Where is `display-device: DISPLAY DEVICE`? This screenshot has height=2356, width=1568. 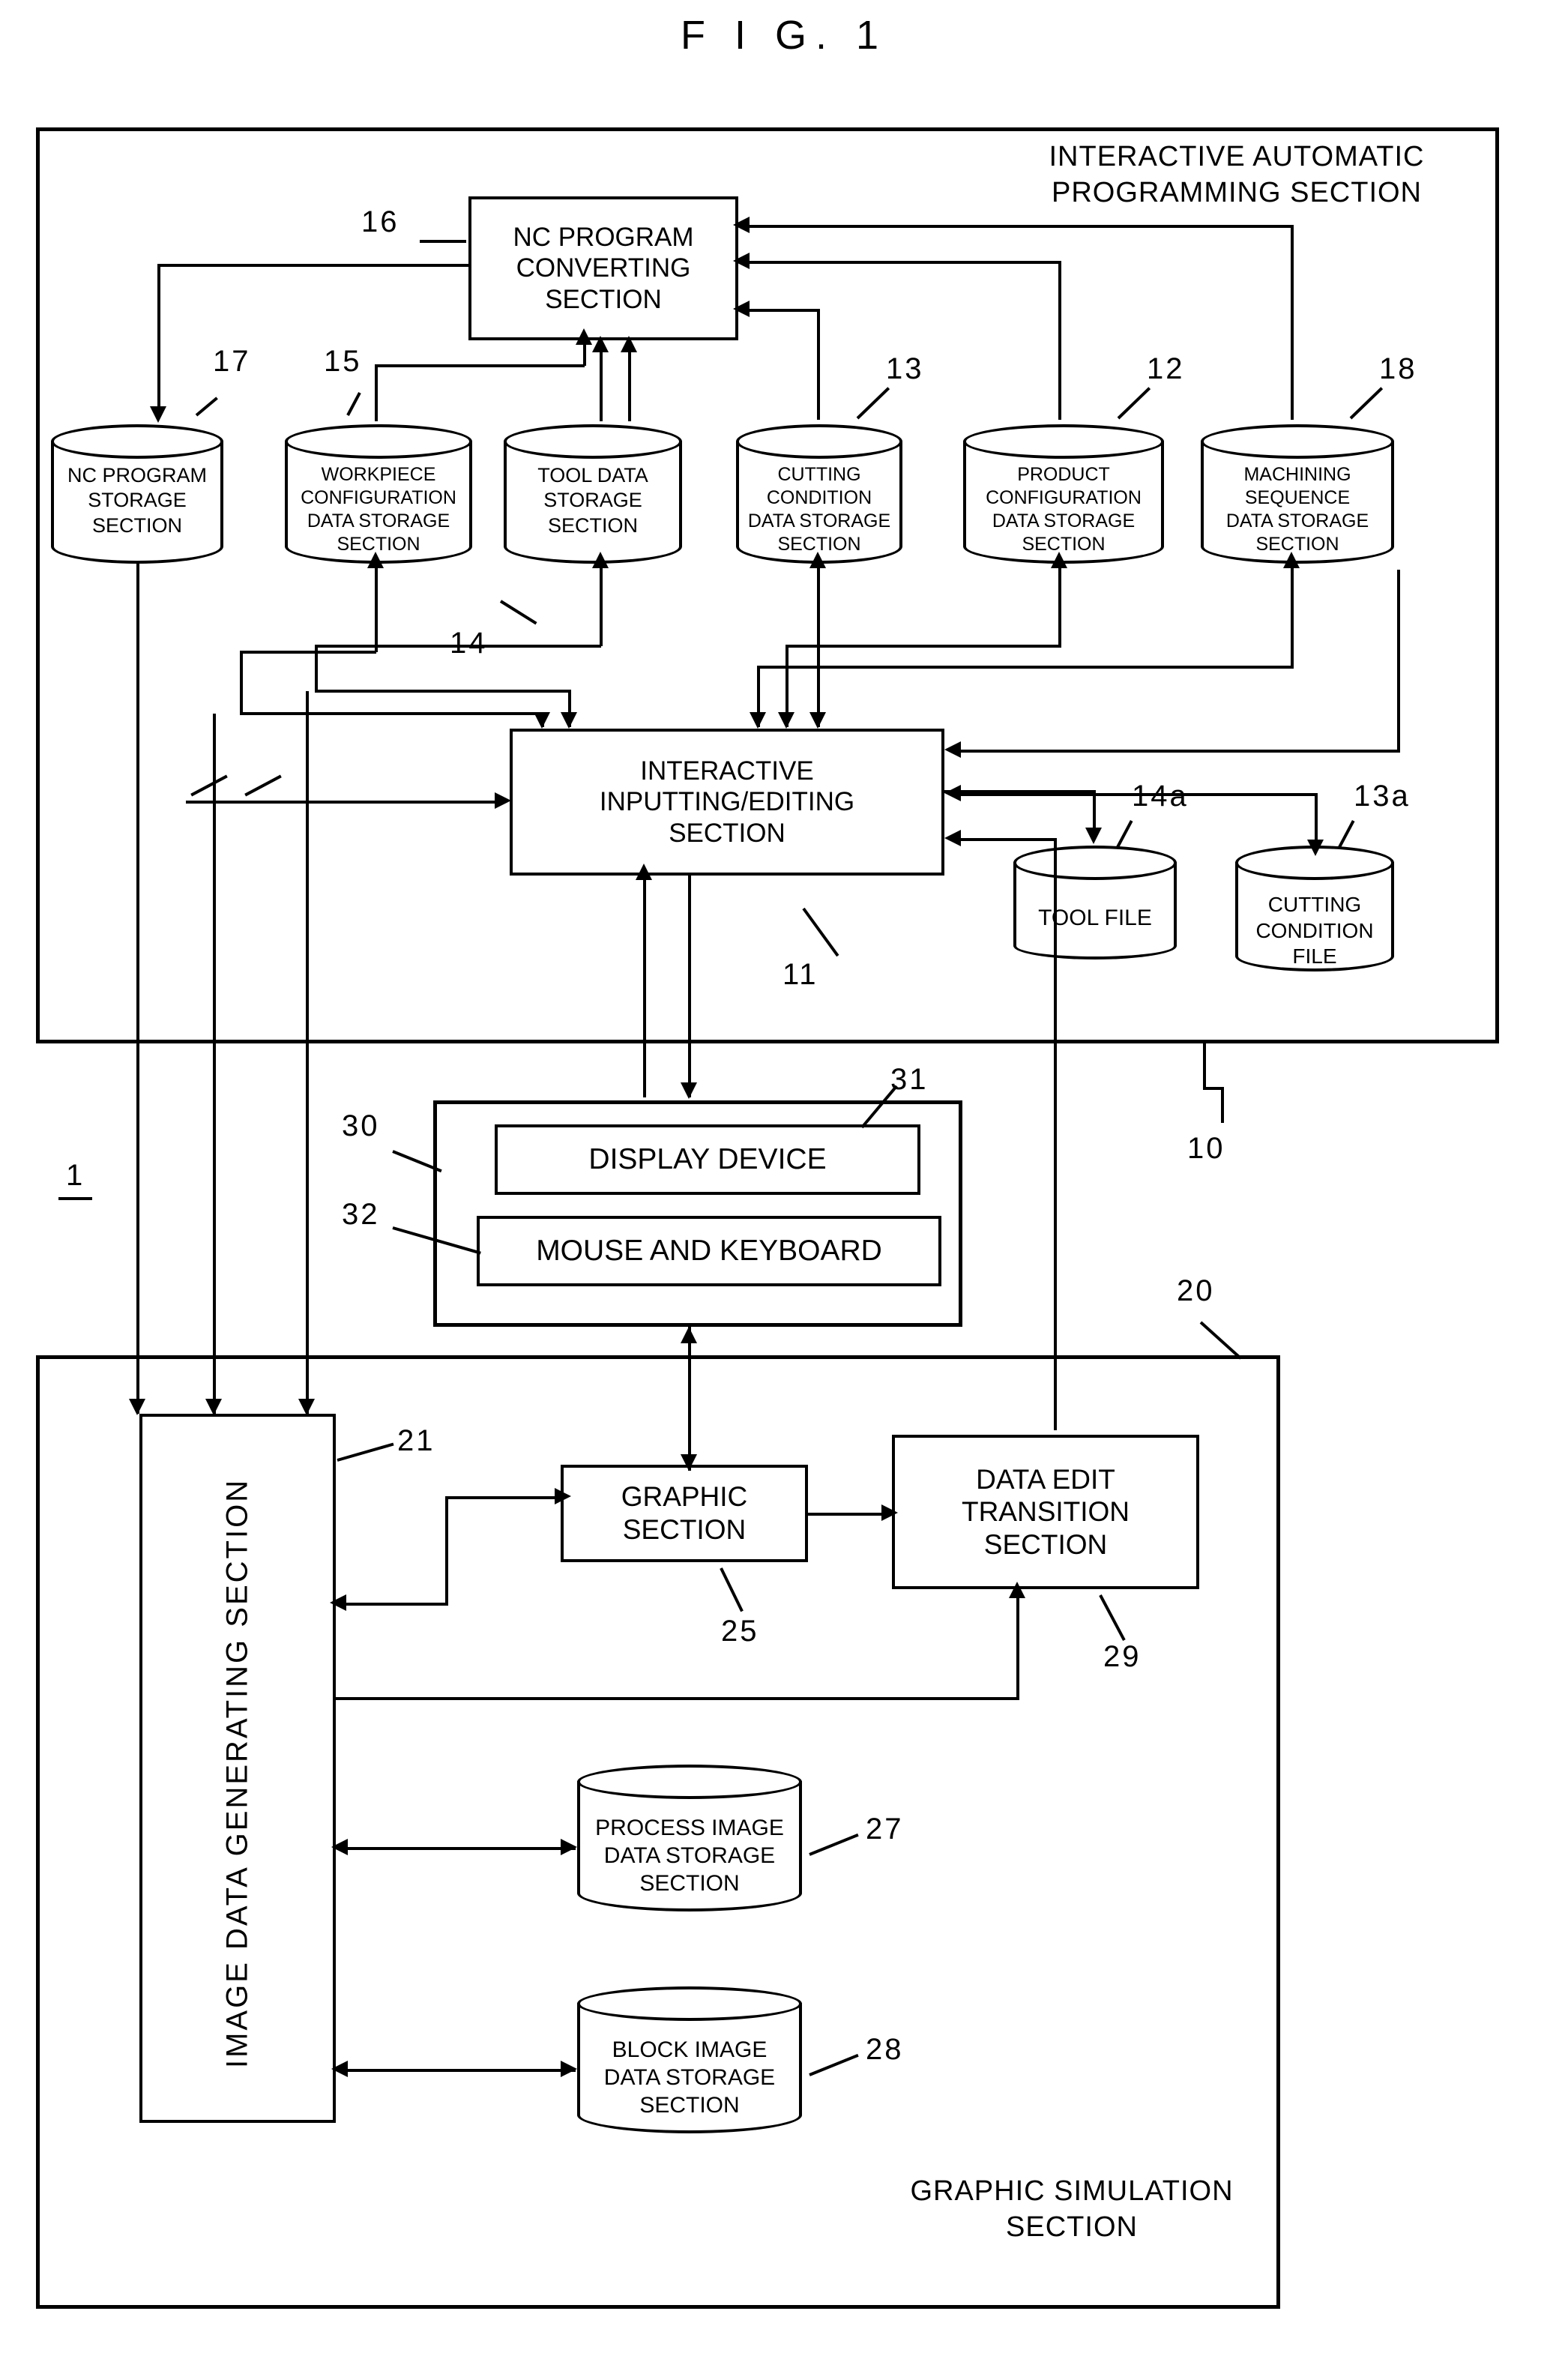
display-device: DISPLAY DEVICE is located at coordinates (707, 1159).